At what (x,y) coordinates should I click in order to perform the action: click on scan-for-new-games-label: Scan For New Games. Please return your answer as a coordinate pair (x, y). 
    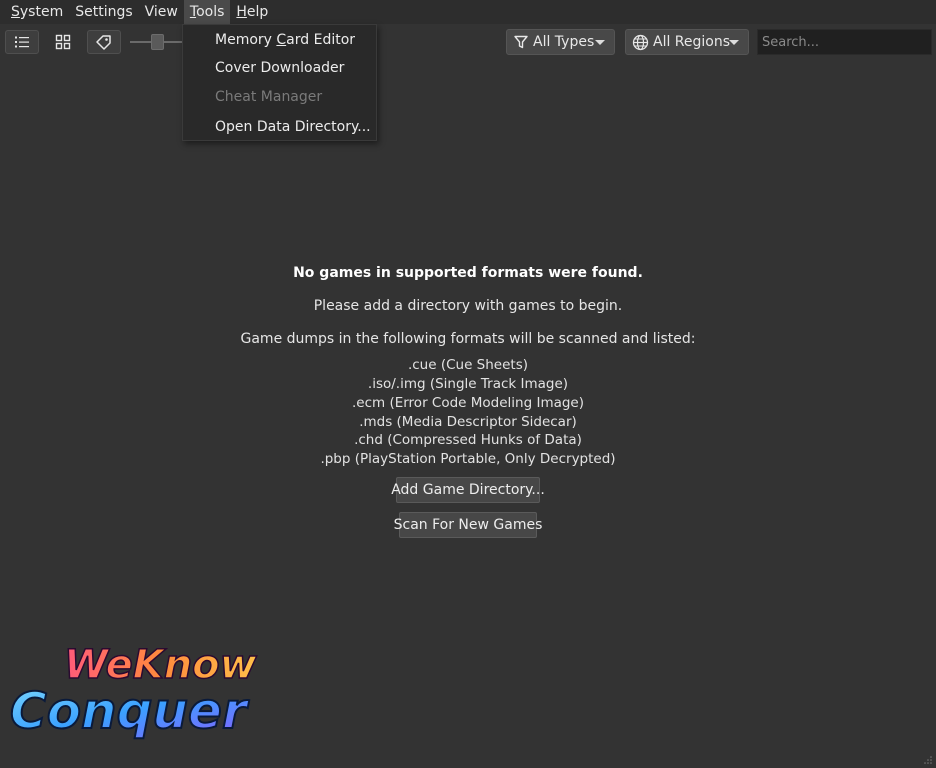
    Looking at the image, I should click on (468, 525).